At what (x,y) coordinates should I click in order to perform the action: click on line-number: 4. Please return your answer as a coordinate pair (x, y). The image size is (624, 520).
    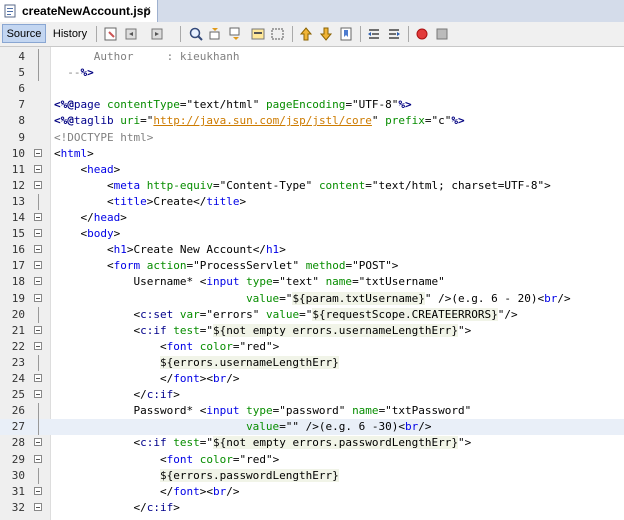
    Looking at the image, I should click on (21, 56).